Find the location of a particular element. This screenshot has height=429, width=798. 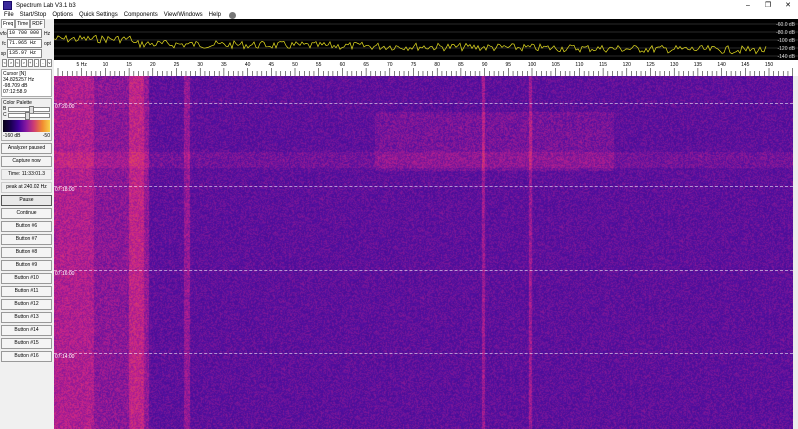

menu-options: Options is located at coordinates (62, 15).